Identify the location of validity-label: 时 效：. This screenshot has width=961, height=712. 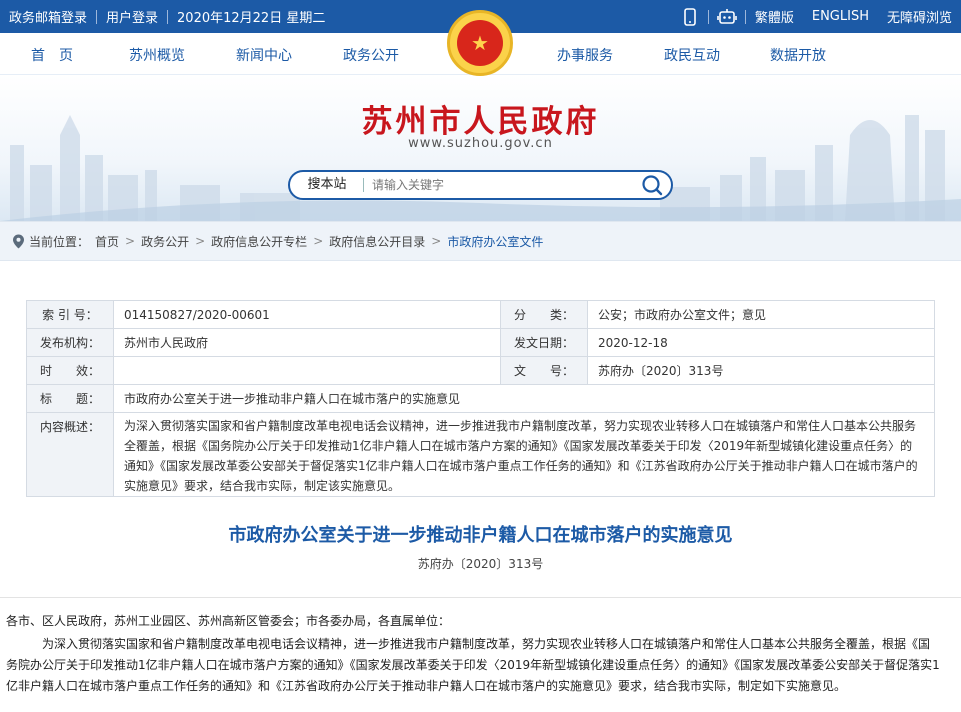
(70, 370).